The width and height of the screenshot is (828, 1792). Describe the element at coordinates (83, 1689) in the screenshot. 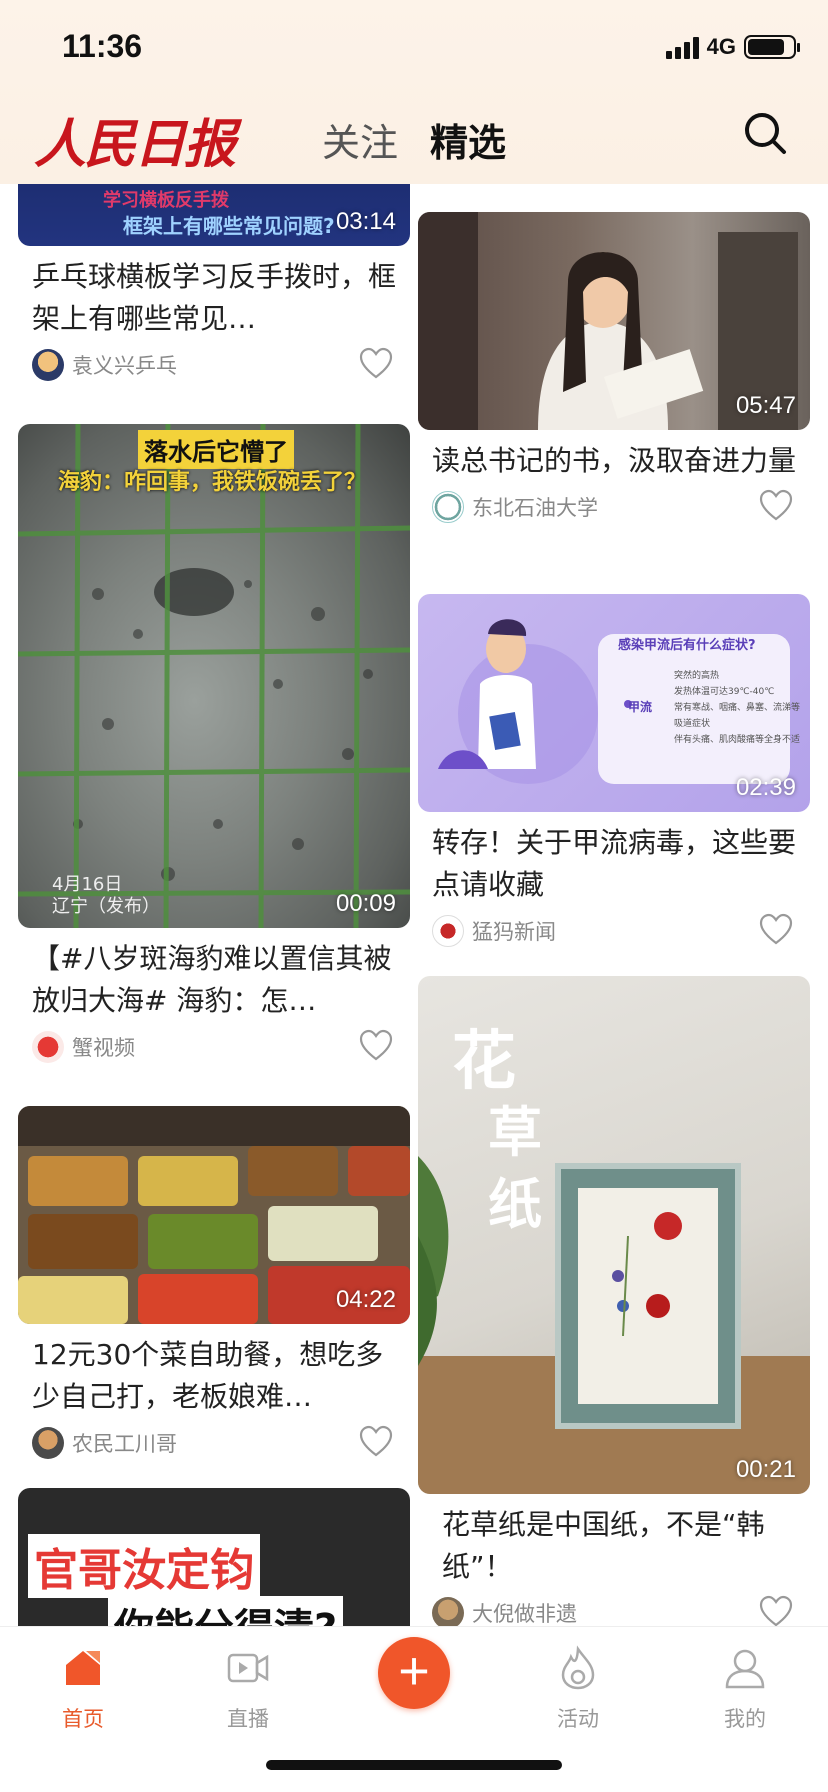

I see `nav-home: 首页` at that location.